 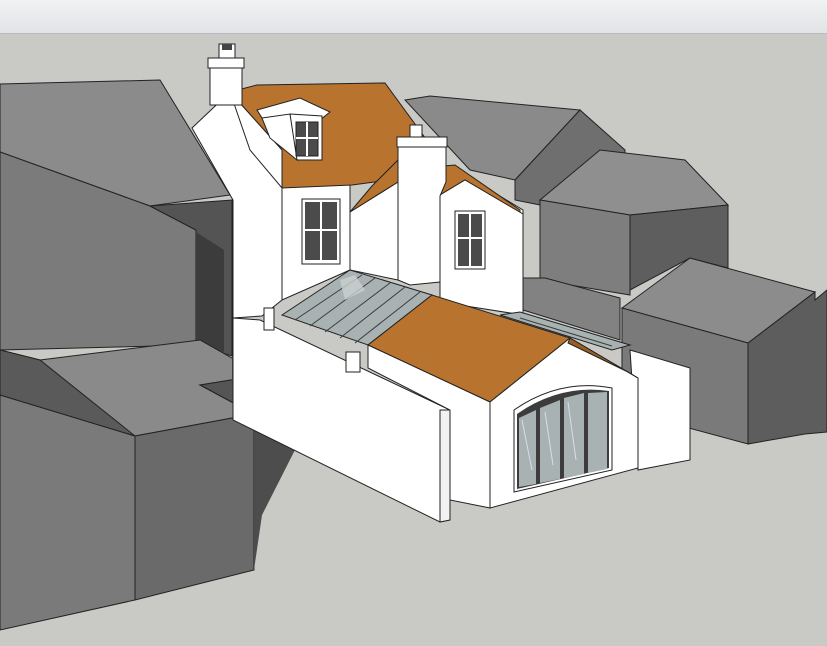 I want to click on window-rear-left, so click(x=321, y=231).